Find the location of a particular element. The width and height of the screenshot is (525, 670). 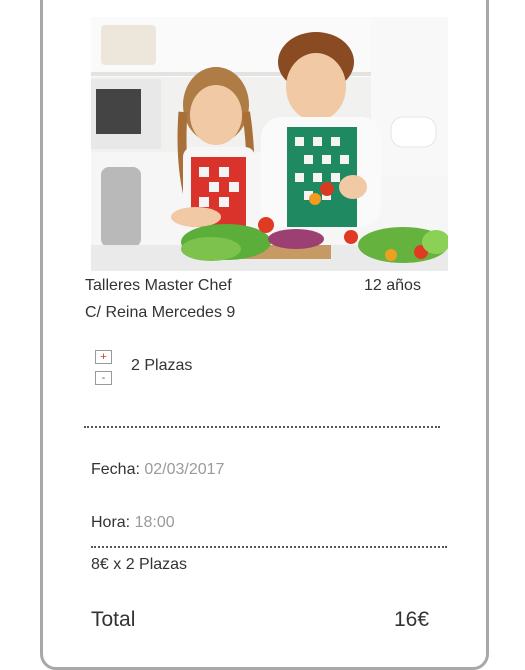

time-value: 18:00 is located at coordinates (154, 522).